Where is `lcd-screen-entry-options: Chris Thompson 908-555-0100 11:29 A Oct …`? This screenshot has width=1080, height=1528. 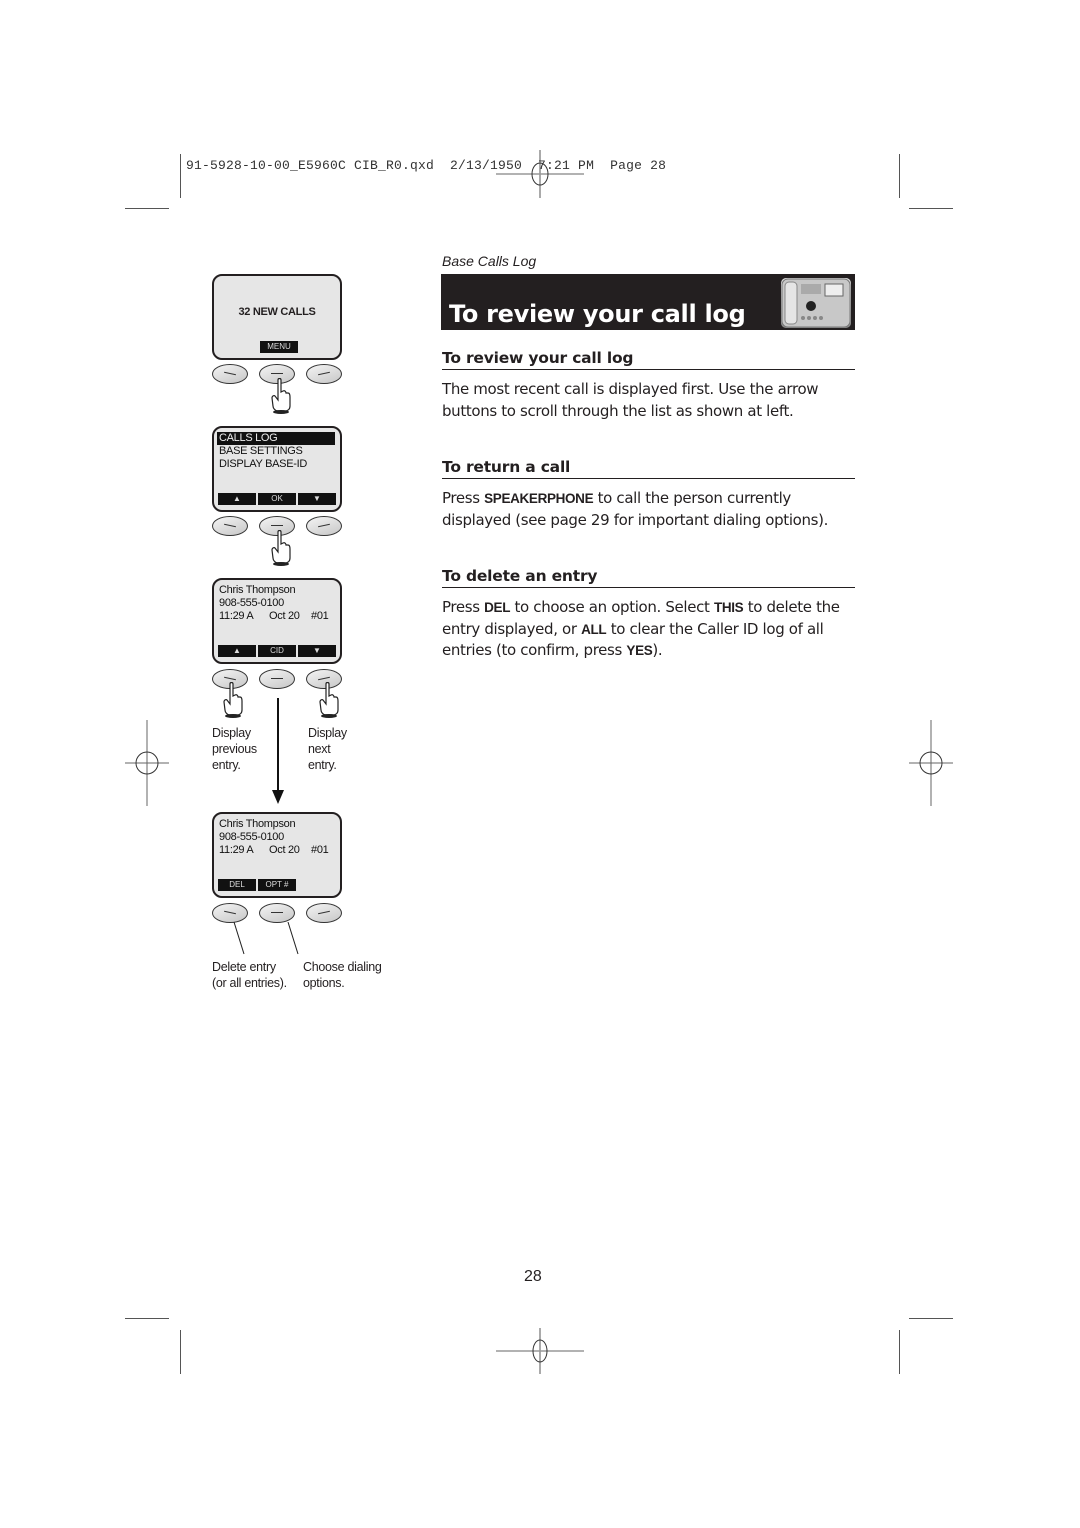 lcd-screen-entry-options: Chris Thompson 908-555-0100 11:29 A Oct … is located at coordinates (277, 855).